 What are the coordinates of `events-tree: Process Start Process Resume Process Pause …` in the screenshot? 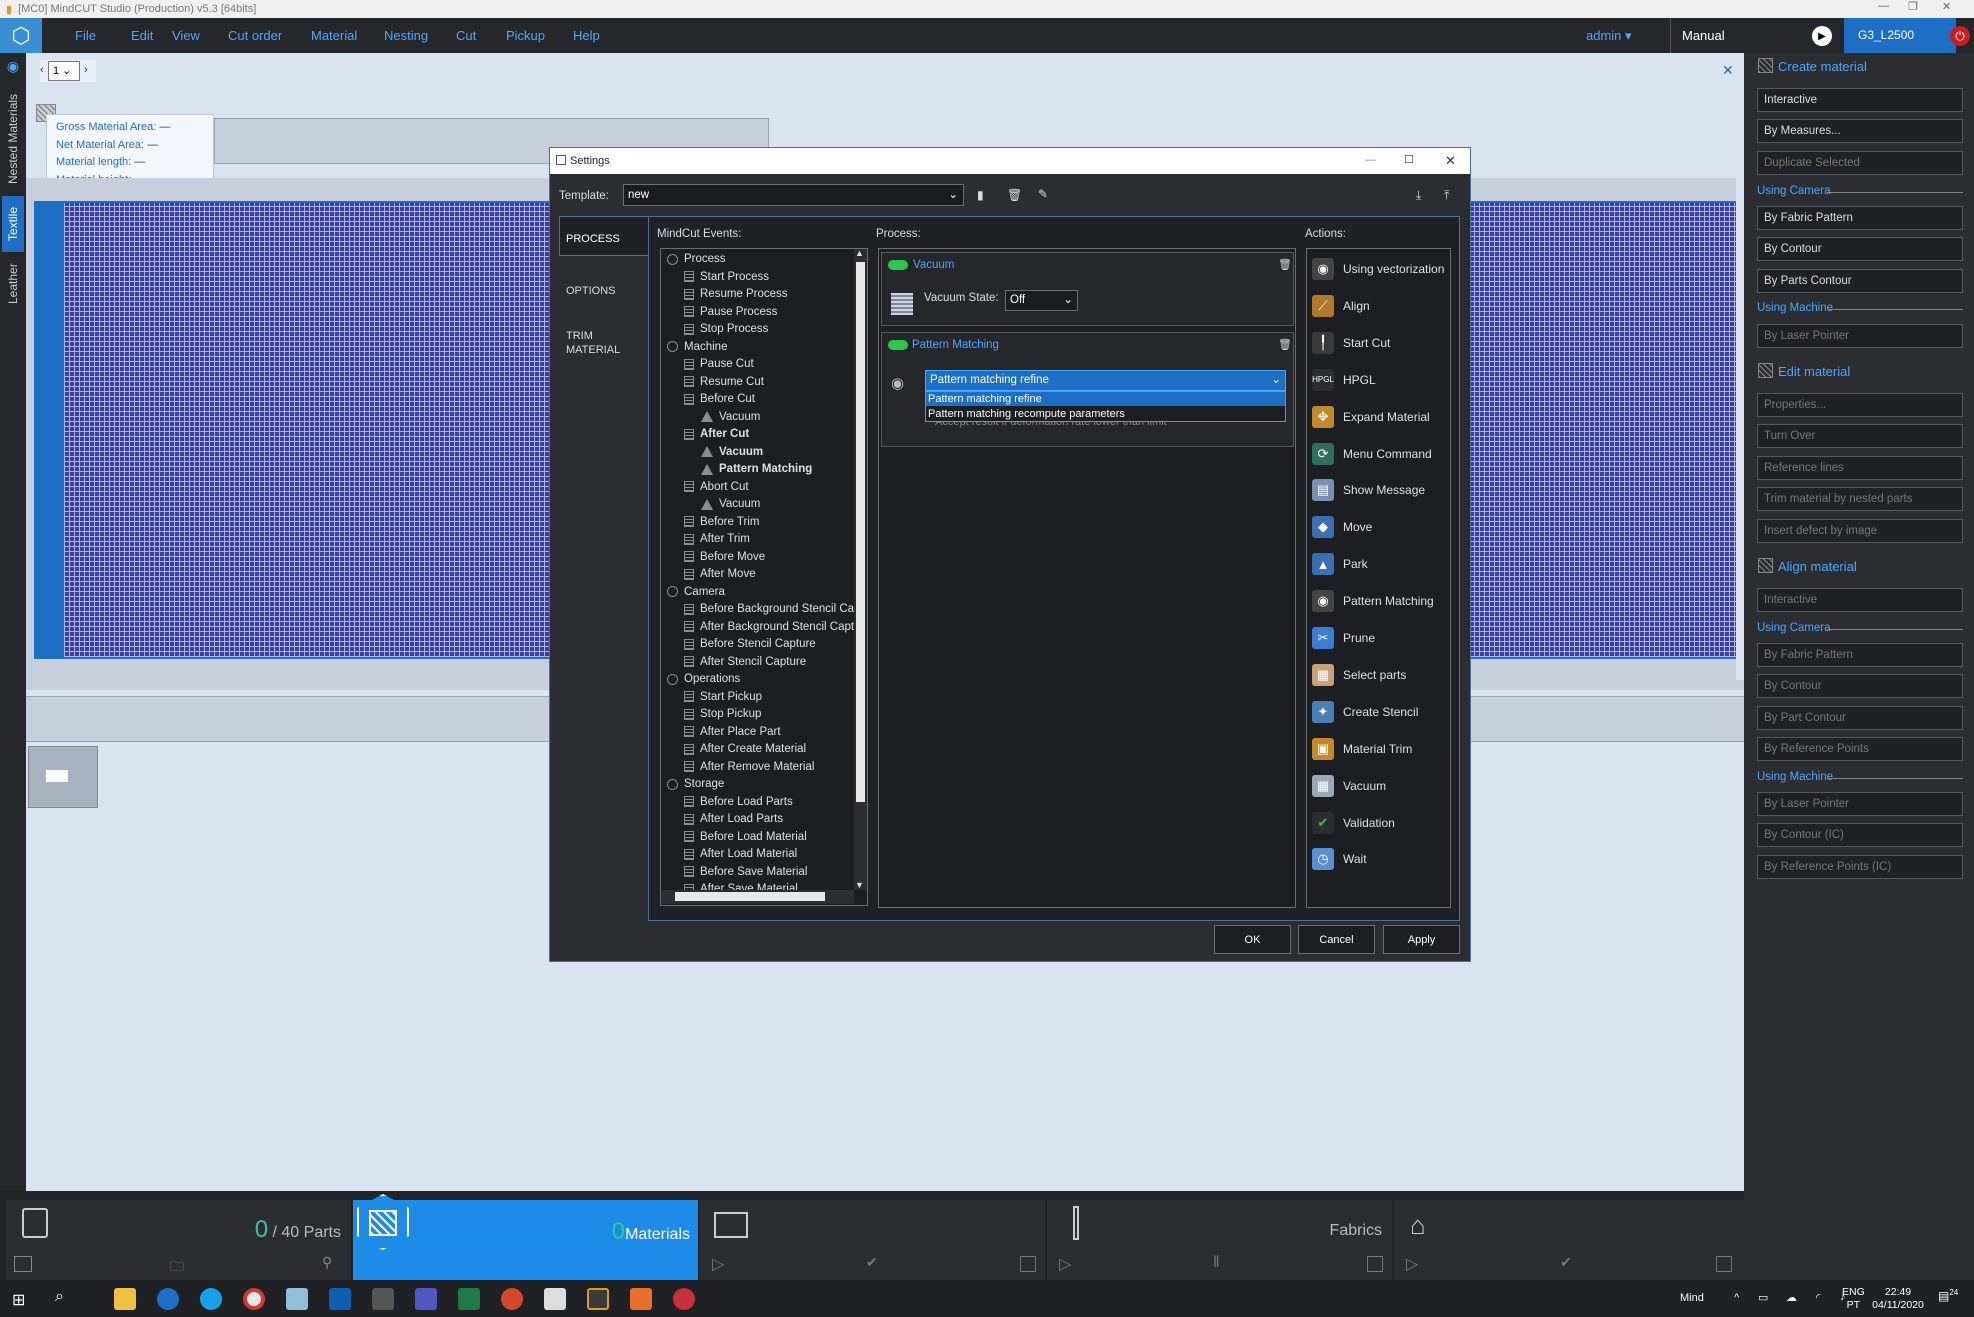 It's located at (764, 577).